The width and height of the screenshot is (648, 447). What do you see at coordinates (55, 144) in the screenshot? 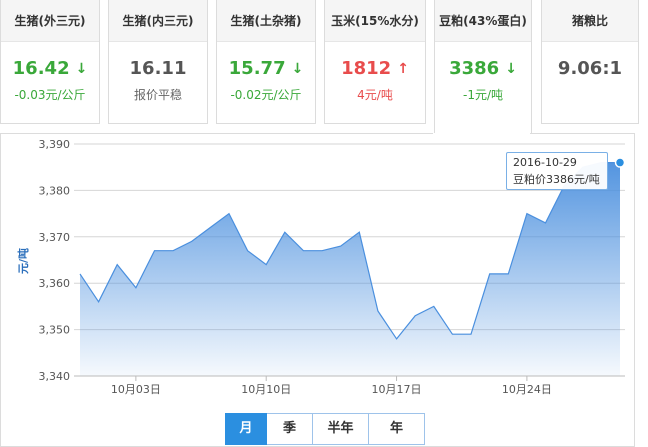
I see `y-tick-label: 3,390` at bounding box center [55, 144].